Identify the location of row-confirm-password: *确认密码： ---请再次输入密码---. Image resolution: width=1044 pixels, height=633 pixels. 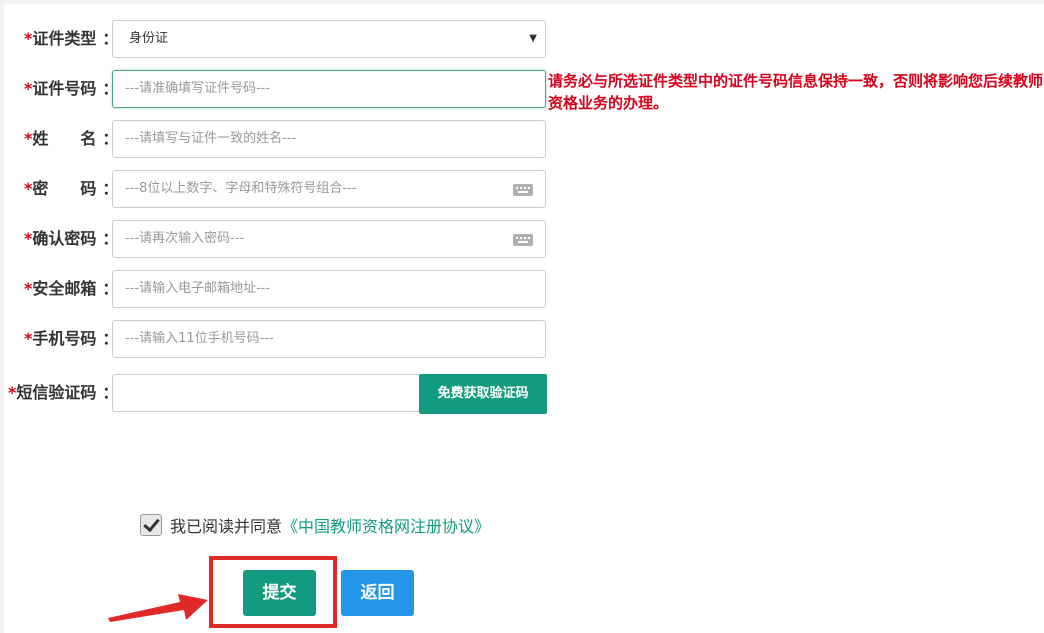
(522, 239).